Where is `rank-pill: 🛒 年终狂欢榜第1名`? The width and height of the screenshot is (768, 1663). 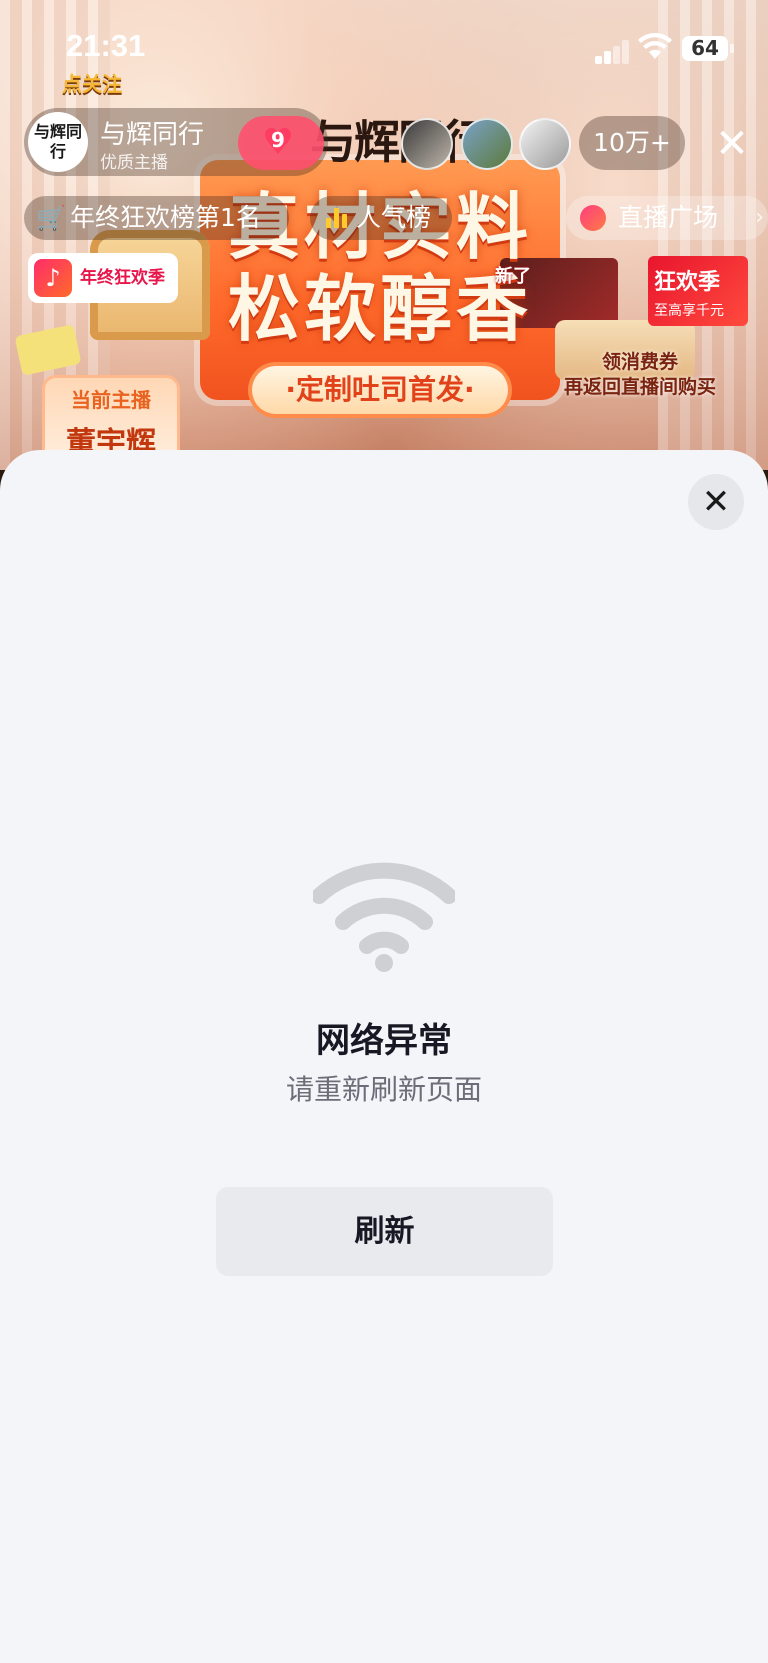
rank-pill: 🛒 年终狂欢榜第1名 is located at coordinates (156, 218).